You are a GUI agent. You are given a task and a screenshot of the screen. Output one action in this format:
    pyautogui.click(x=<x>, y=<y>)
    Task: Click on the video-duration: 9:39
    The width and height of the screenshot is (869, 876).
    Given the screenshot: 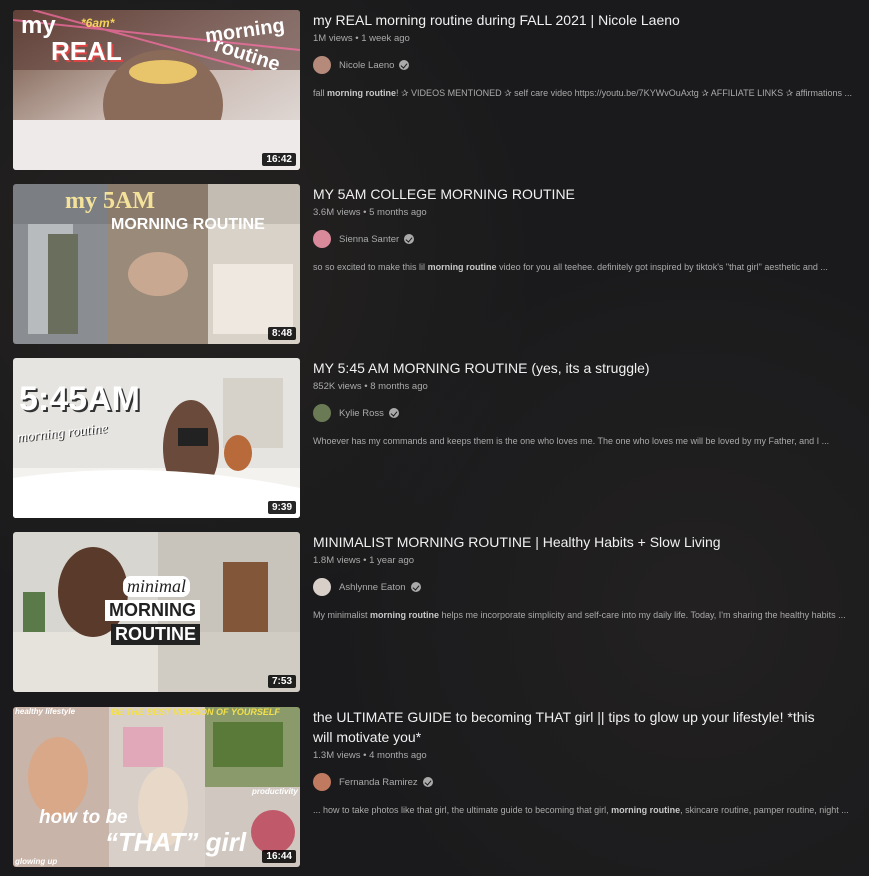 What is the action you would take?
    pyautogui.click(x=281, y=507)
    